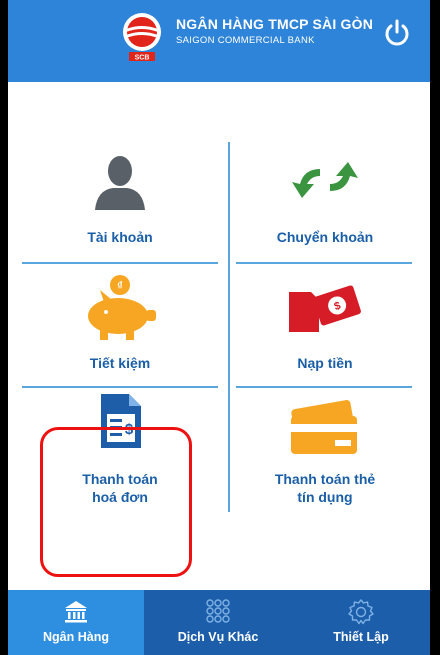 The height and width of the screenshot is (655, 440). Describe the element at coordinates (361, 637) in the screenshot. I see `tab-thiet-lap-label: Thiết Lập` at that location.